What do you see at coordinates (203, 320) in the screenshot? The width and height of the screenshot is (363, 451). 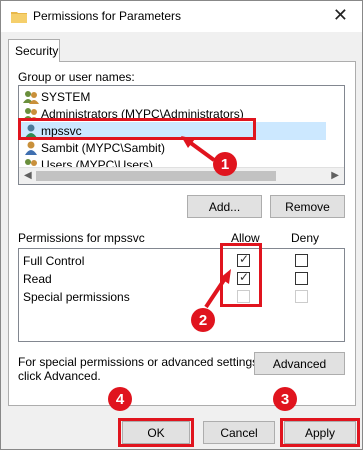 I see `annotation-badge-2: 2` at bounding box center [203, 320].